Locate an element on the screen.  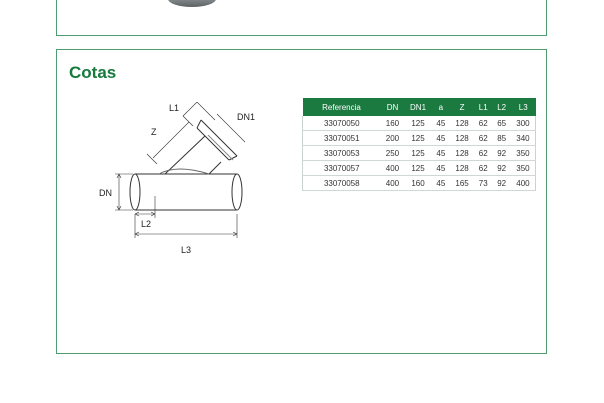
section-title: Cotas is located at coordinates (93, 72).